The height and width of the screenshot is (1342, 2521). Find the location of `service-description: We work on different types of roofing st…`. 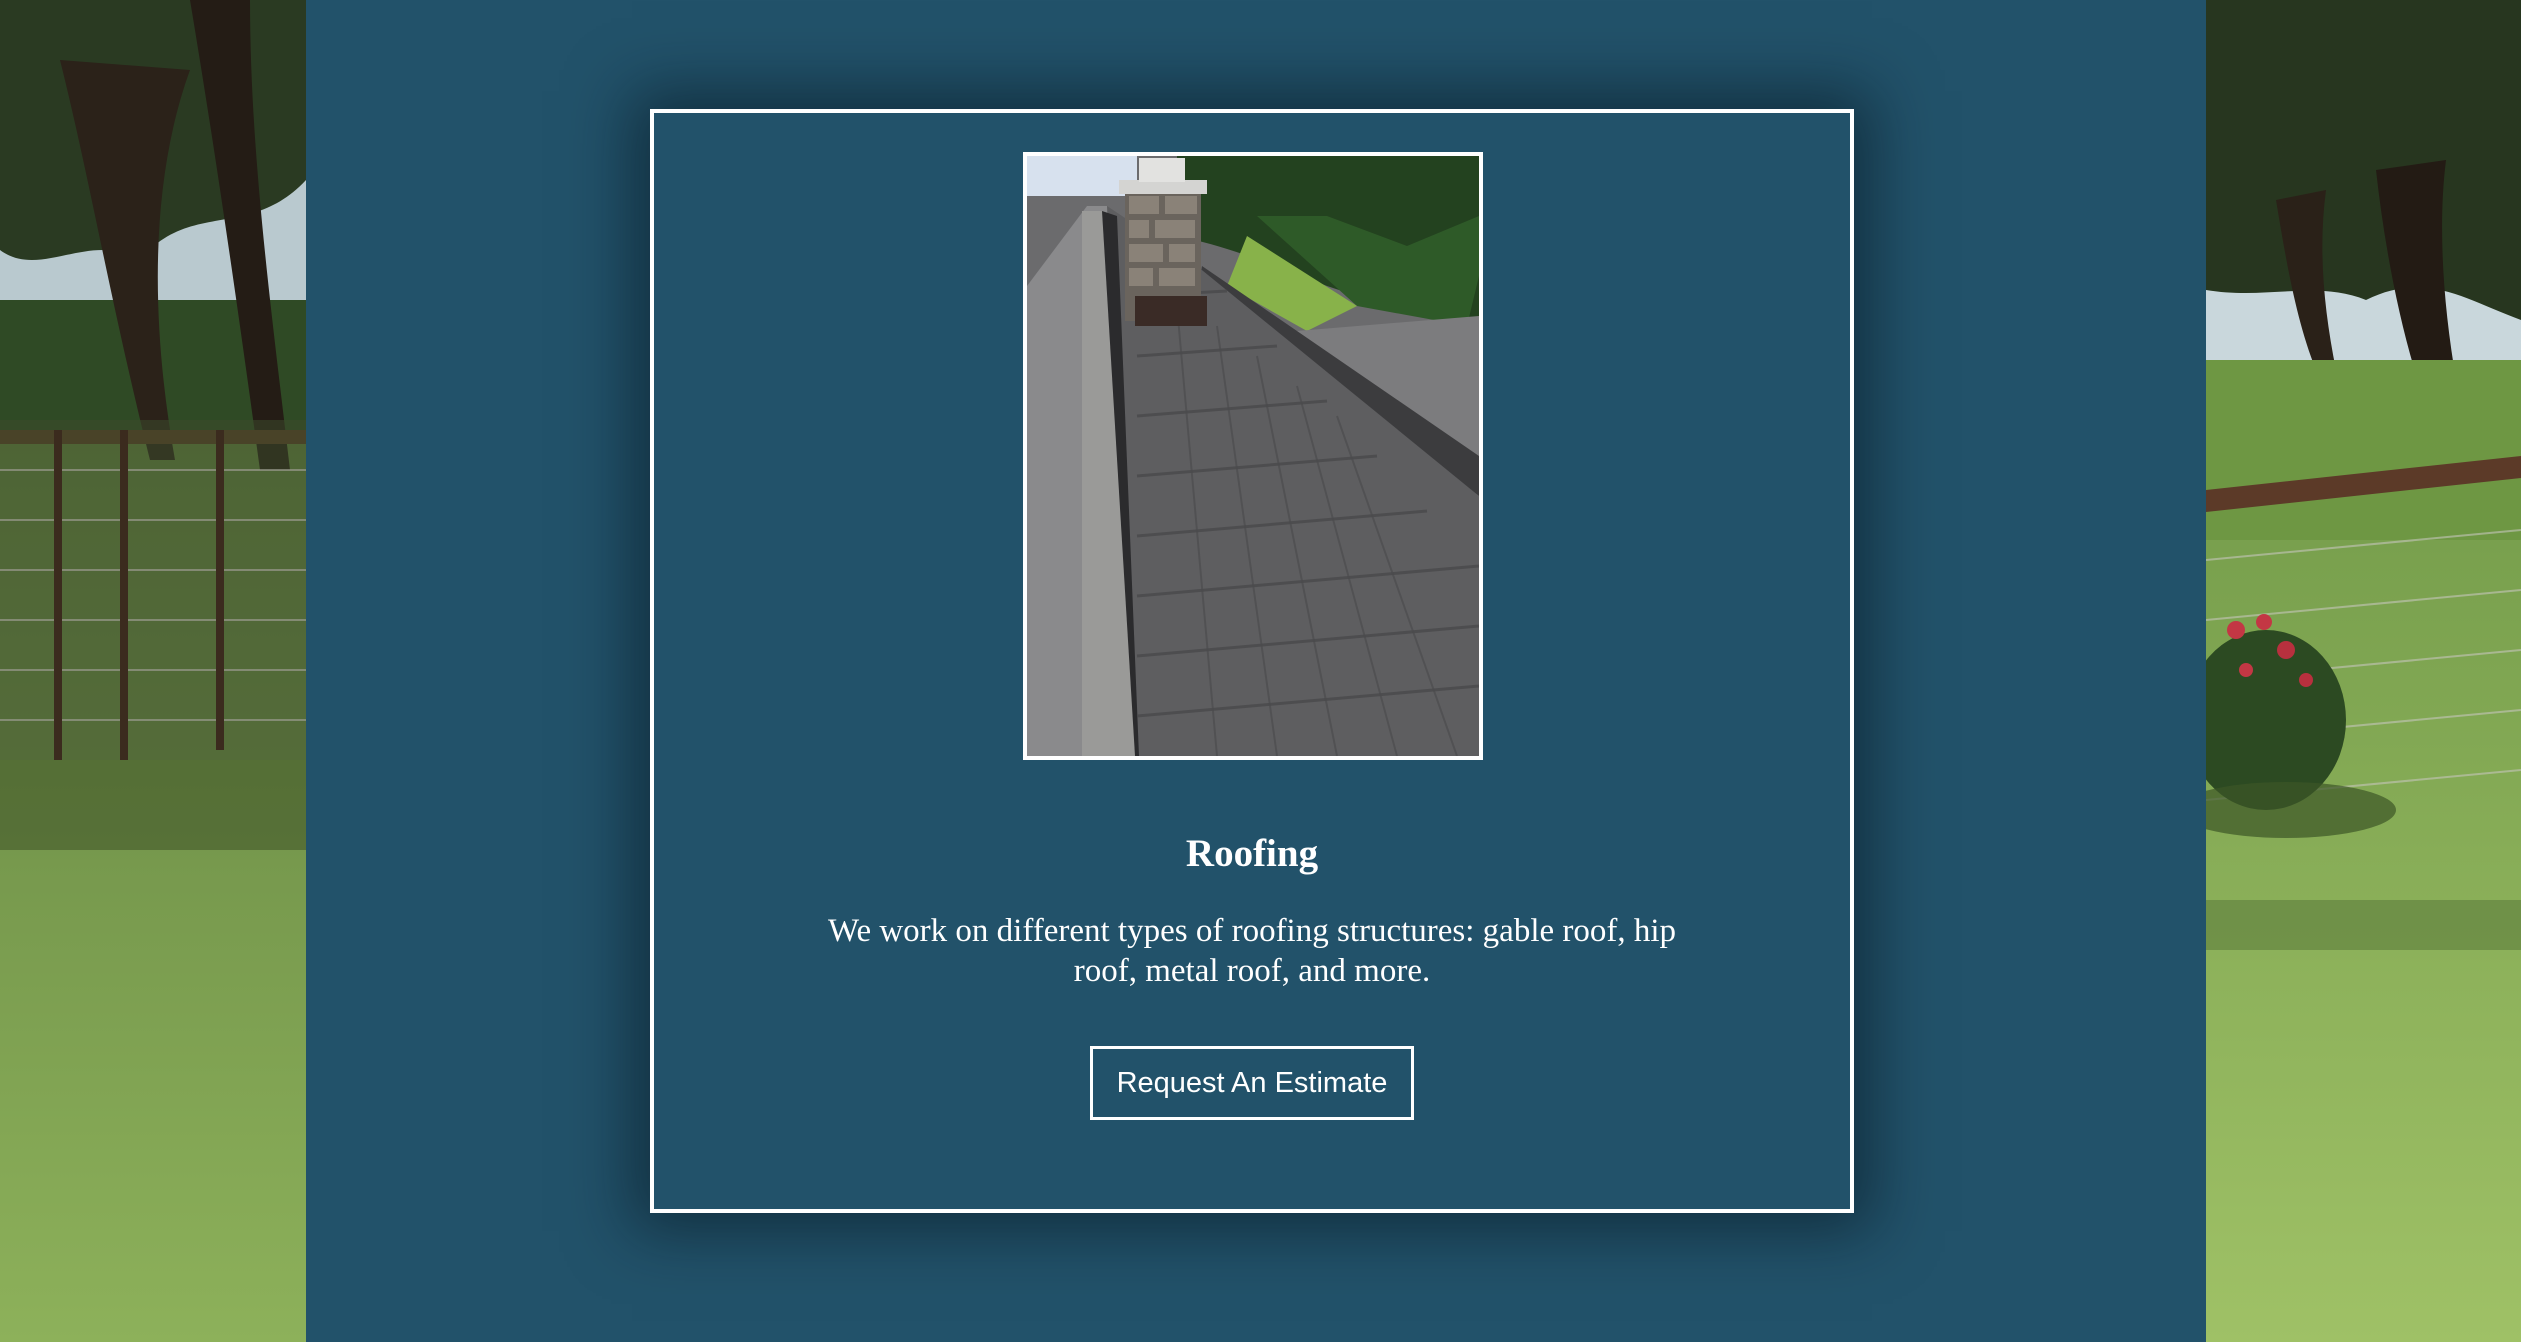

service-description: We work on different types of roofing st… is located at coordinates (1252, 951).